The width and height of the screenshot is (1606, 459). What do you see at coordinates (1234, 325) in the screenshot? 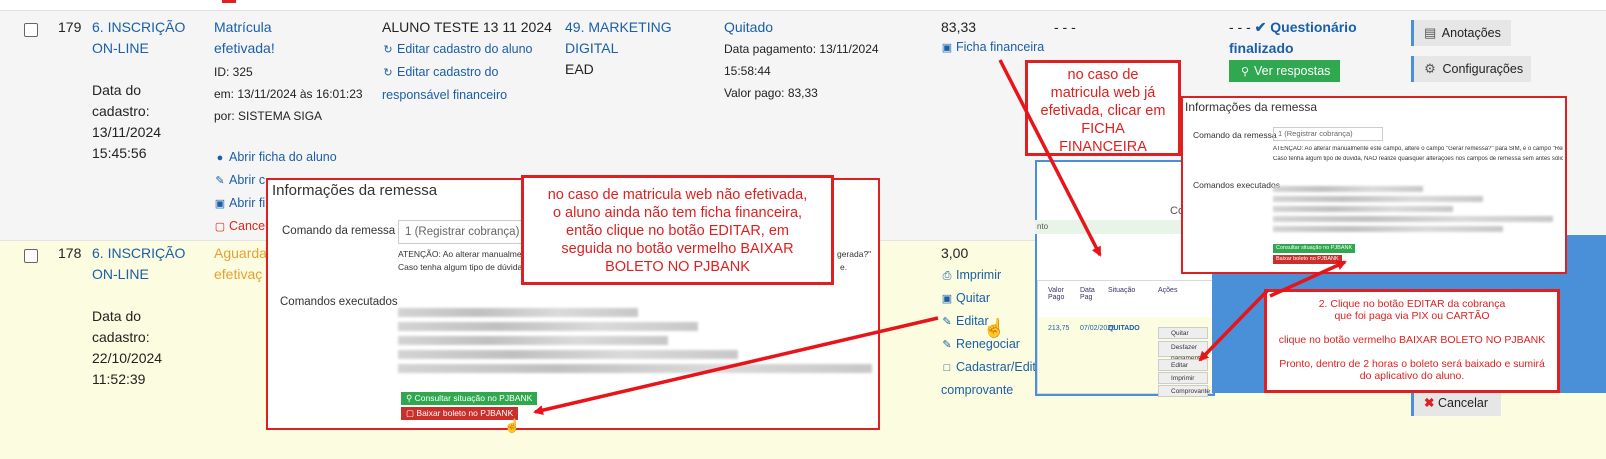
I see `arrow-to-edit-button` at bounding box center [1234, 325].